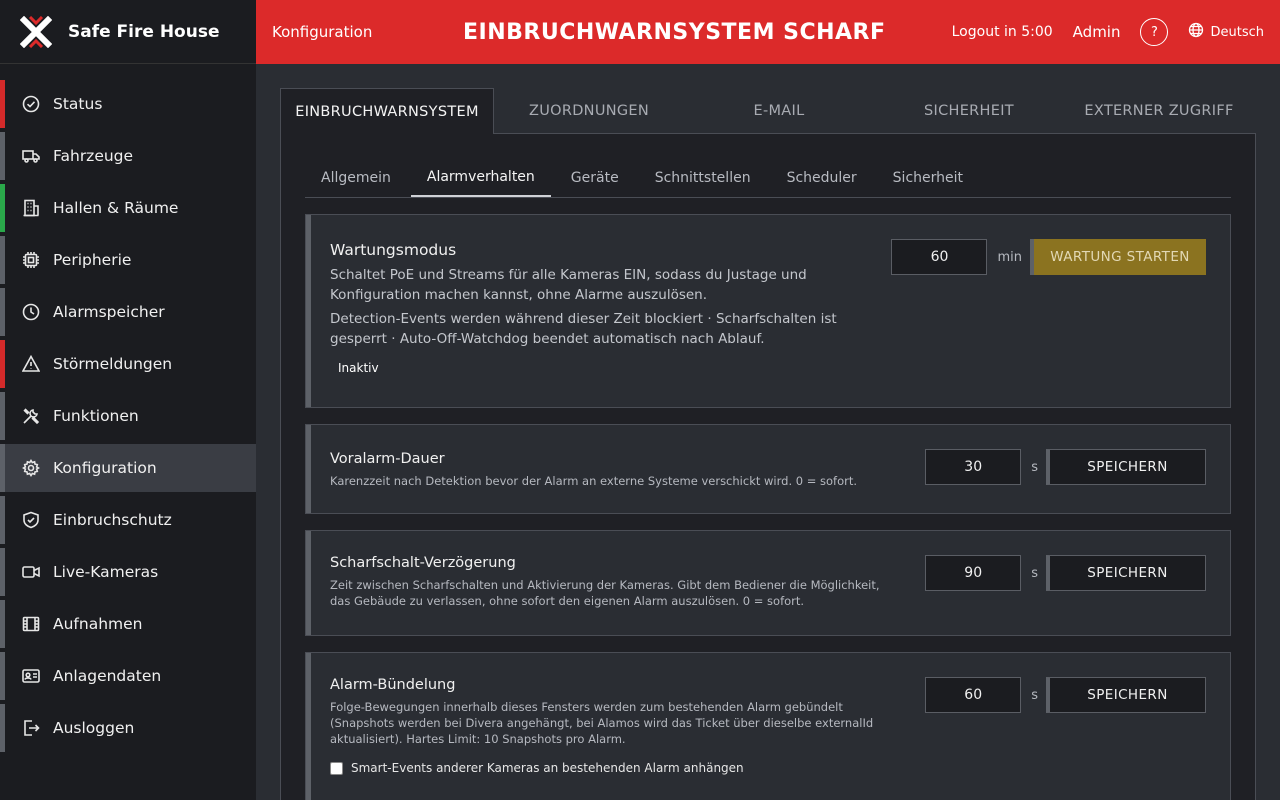 Image resolution: width=1280 pixels, height=800 pixels. Describe the element at coordinates (1196, 32) in the screenshot. I see `globe-icon` at that location.